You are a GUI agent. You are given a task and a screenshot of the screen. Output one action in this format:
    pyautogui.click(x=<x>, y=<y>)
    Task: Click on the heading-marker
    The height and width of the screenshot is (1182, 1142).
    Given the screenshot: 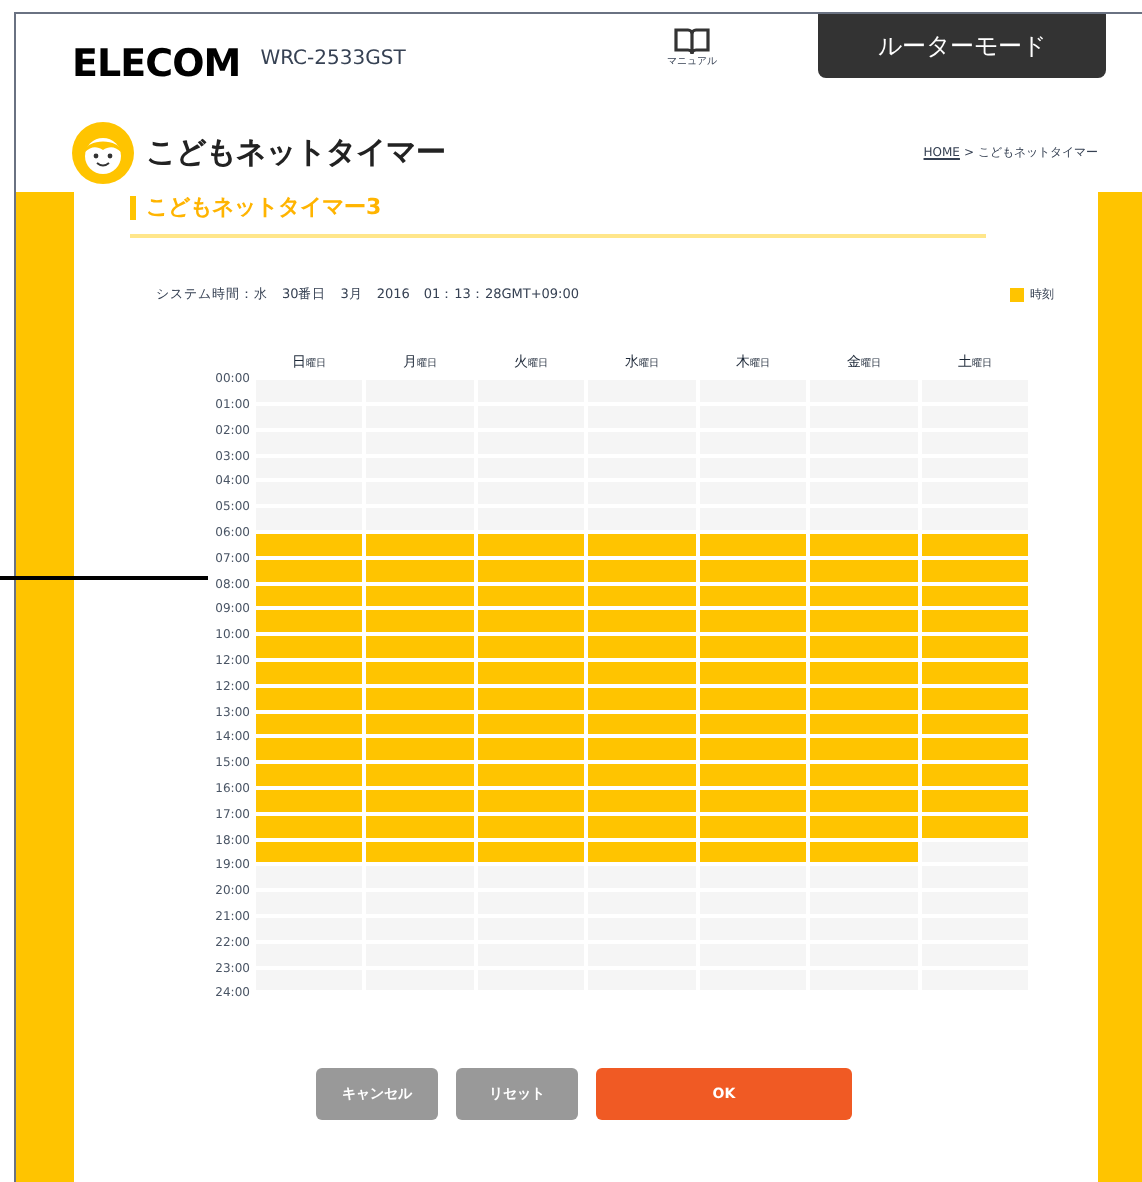 What is the action you would take?
    pyautogui.click(x=132, y=208)
    